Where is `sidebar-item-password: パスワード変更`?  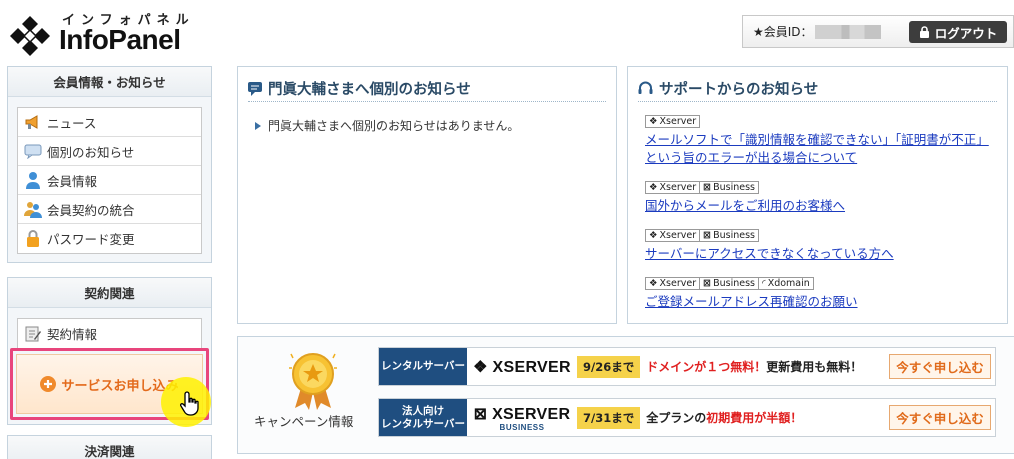 sidebar-item-password: パスワード変更 is located at coordinates (109, 238).